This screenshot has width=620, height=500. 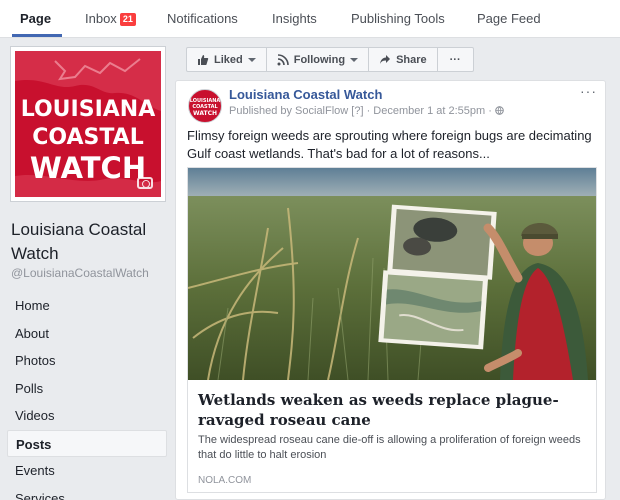 I want to click on liked-button: Liked, so click(x=227, y=59).